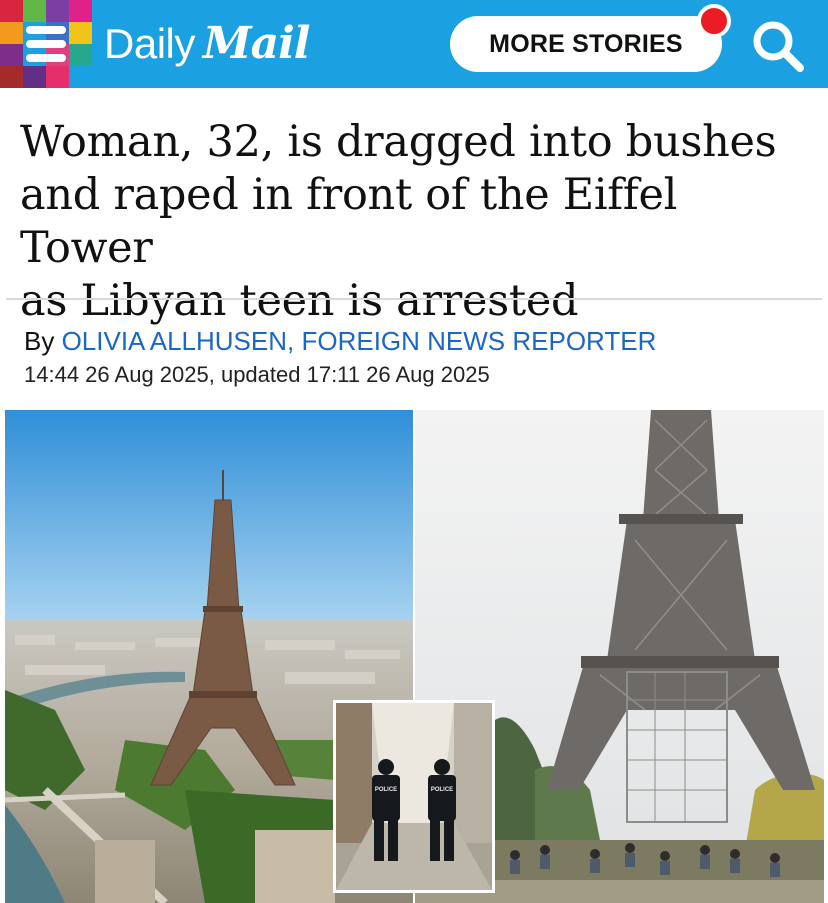  Describe the element at coordinates (398, 142) in the screenshot. I see `headline-line: Woman, 32, is dragged into bushes` at that location.